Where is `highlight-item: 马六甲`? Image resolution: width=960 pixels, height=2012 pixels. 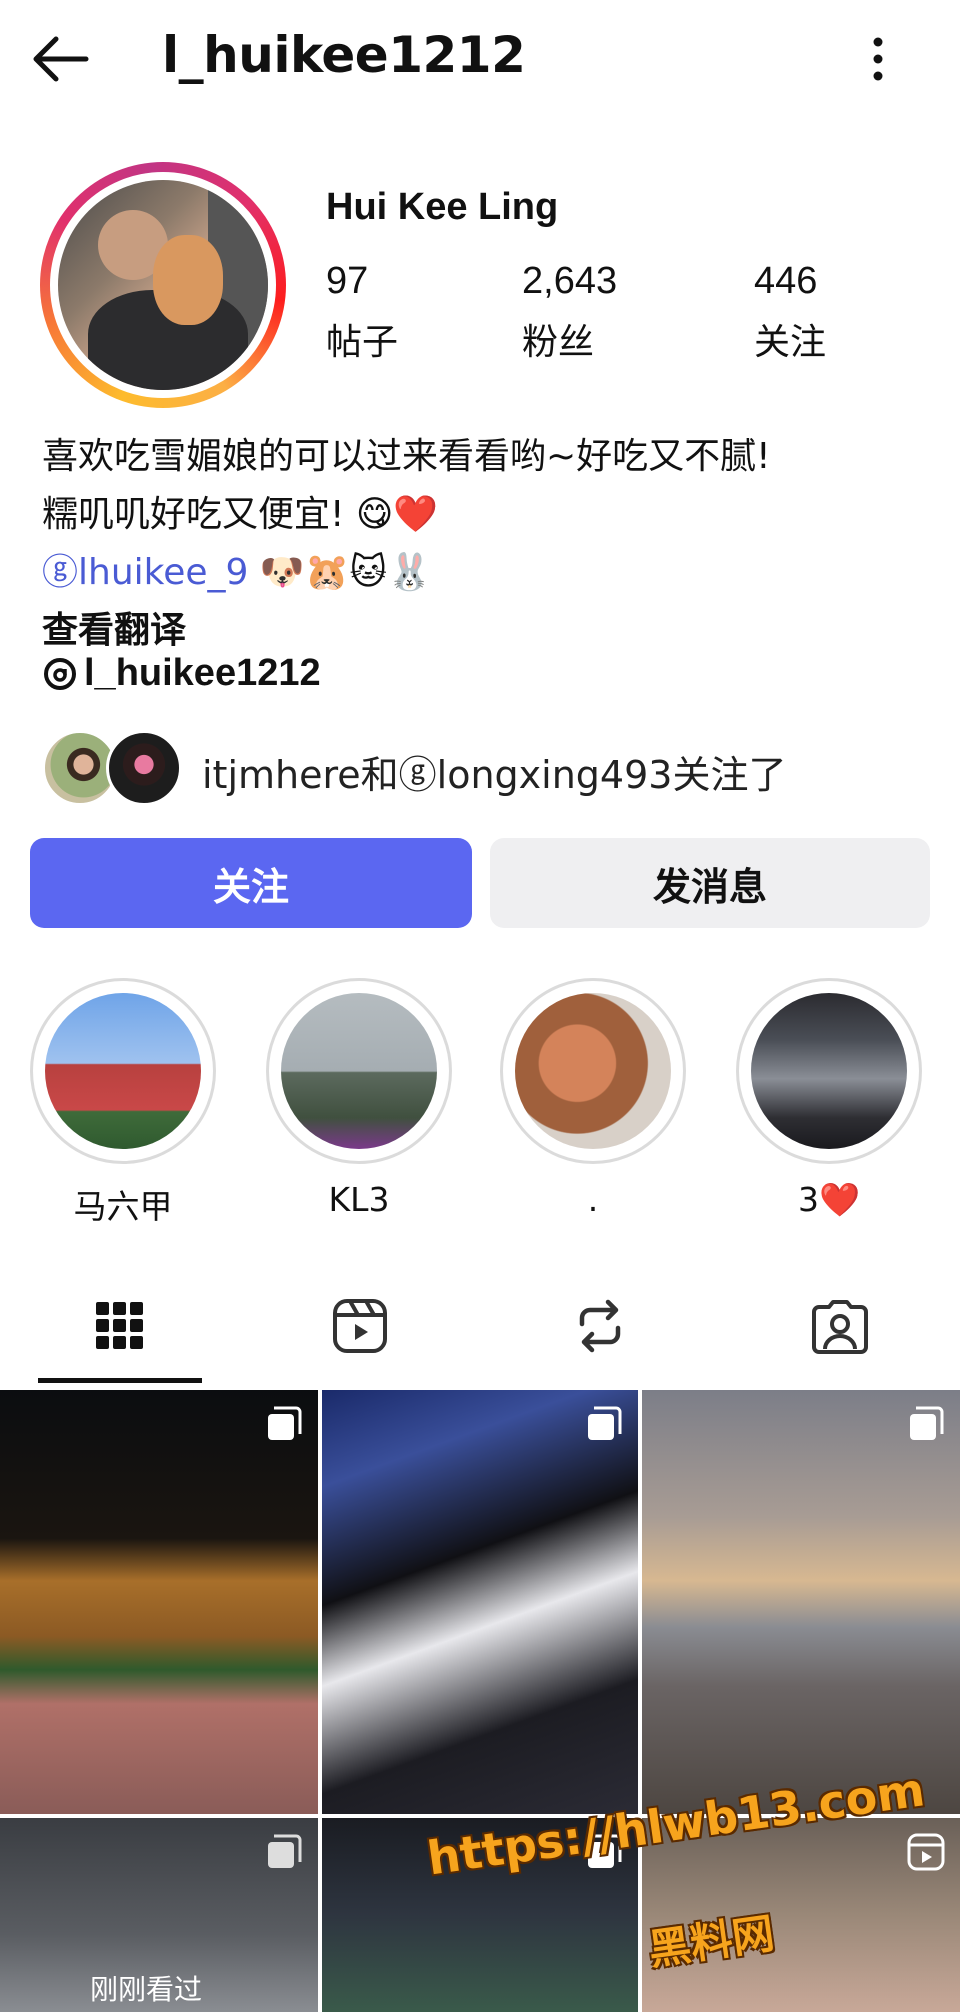
highlight-item: 马六甲 is located at coordinates (123, 1103).